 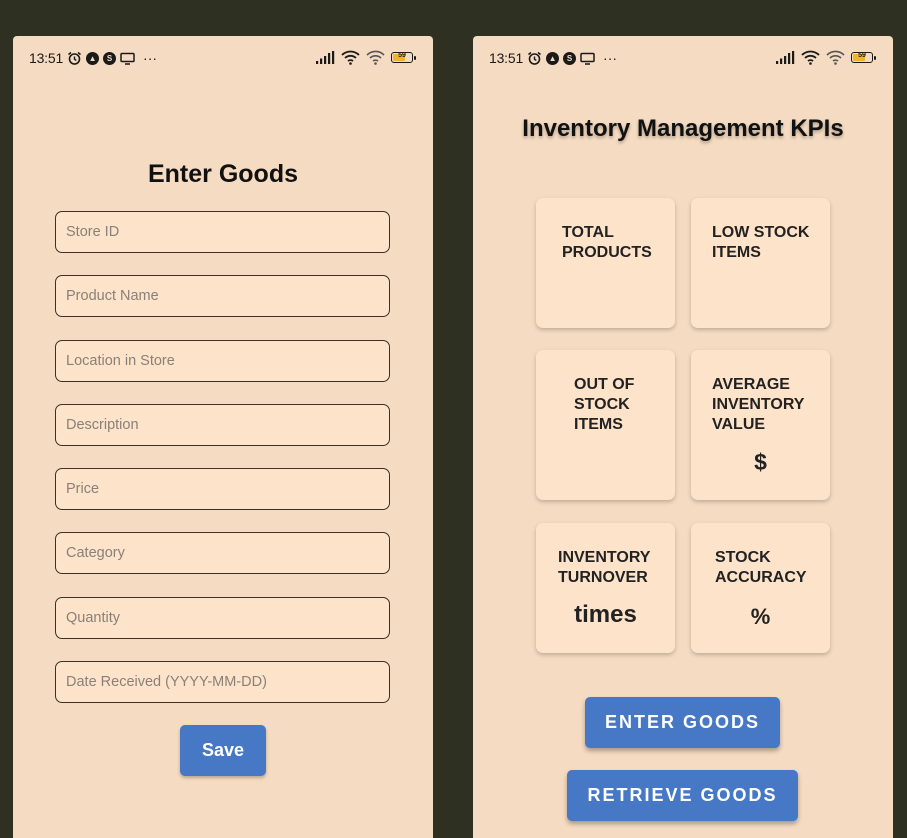 What do you see at coordinates (758, 404) in the screenshot?
I see `kpi-card-label: AVERAGE INVENTORY VALUE` at bounding box center [758, 404].